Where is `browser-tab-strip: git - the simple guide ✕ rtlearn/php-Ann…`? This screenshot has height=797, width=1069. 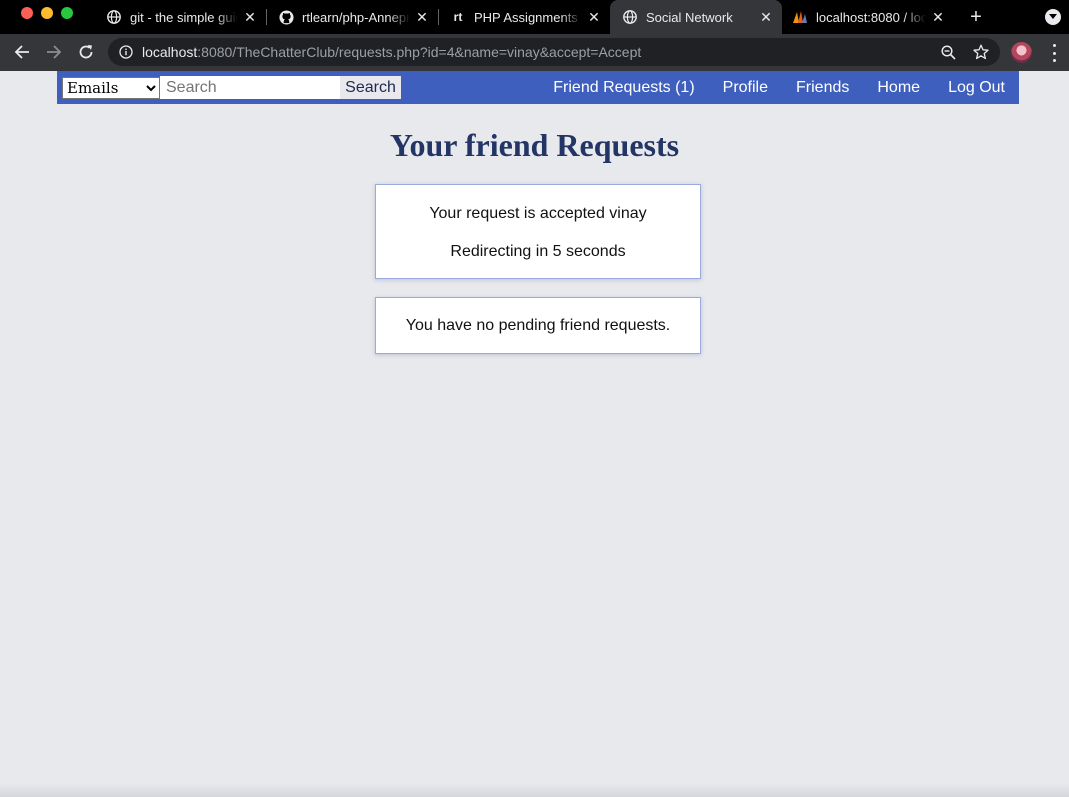
browser-tab-strip: git - the simple guide ✕ rtlearn/php-Ann… is located at coordinates (534, 17).